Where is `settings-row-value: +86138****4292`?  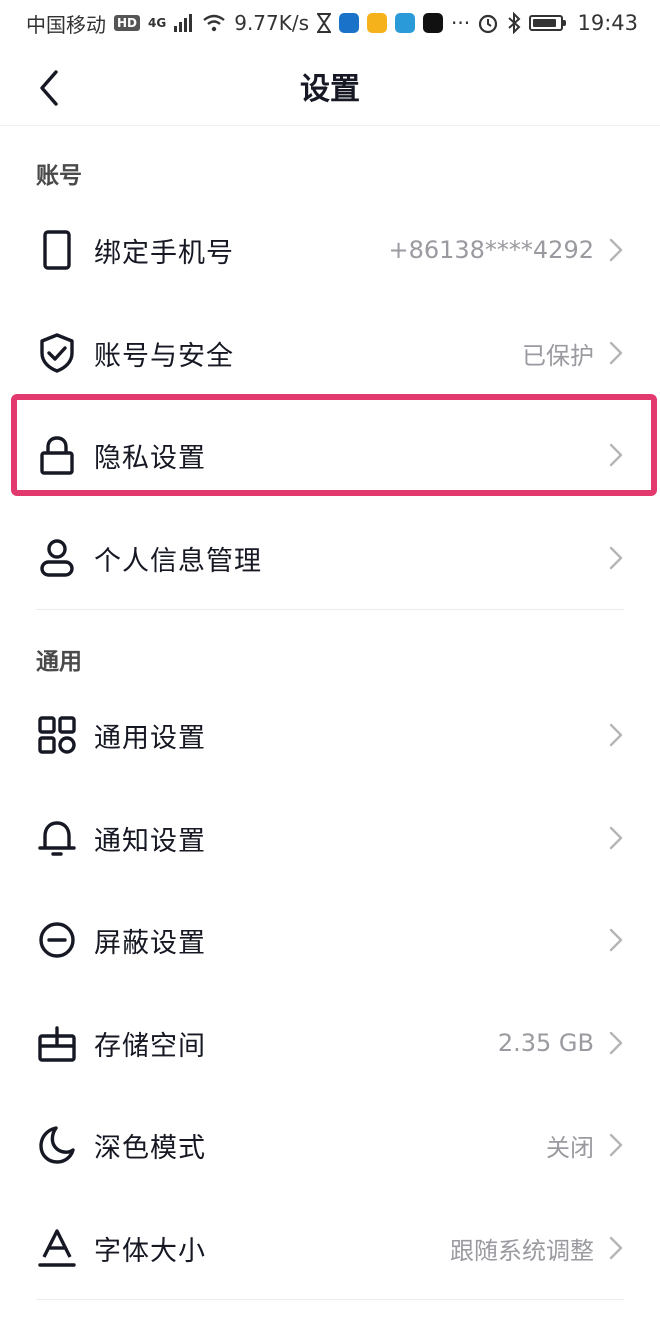
settings-row-value: +86138****4292 is located at coordinates (491, 250).